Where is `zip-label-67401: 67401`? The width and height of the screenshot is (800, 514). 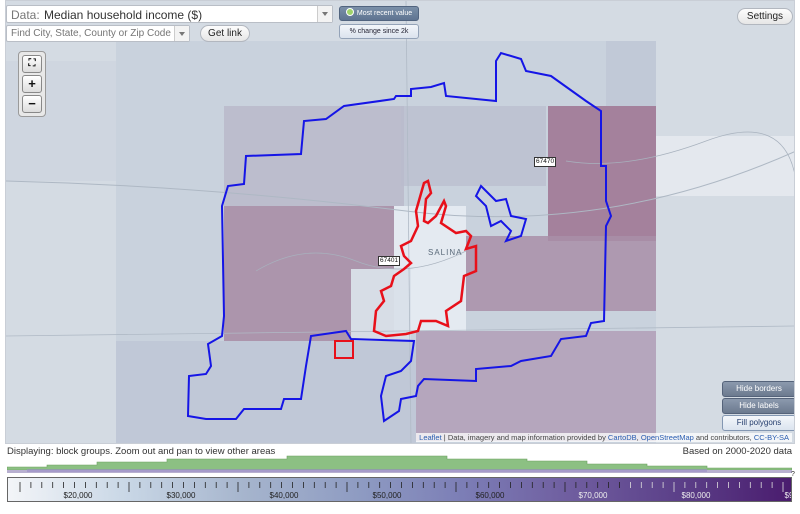
zip-label-67401: 67401 is located at coordinates (389, 261).